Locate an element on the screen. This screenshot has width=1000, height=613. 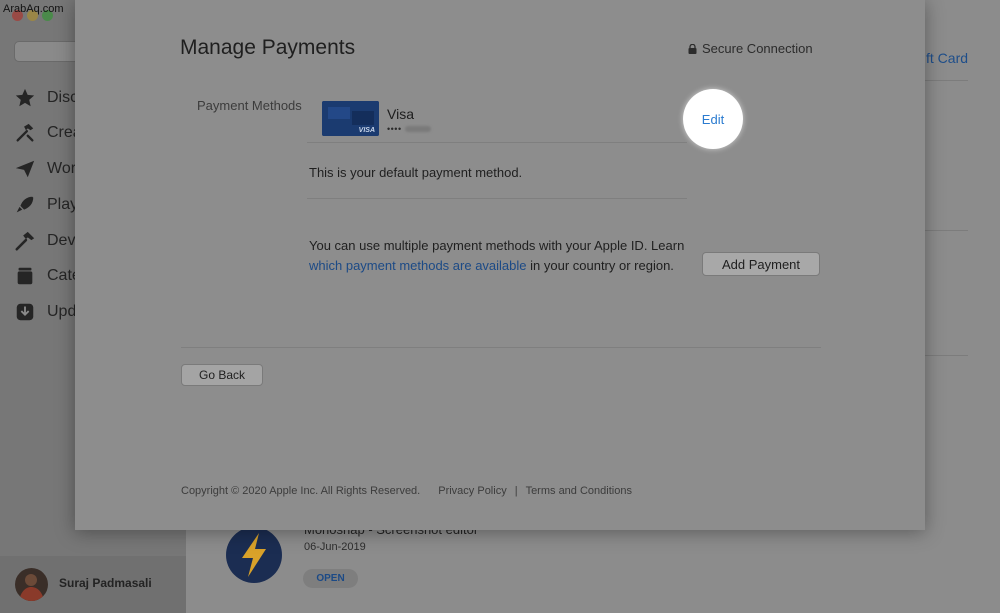
sidebar-item-label: Play is located at coordinates (63, 204).